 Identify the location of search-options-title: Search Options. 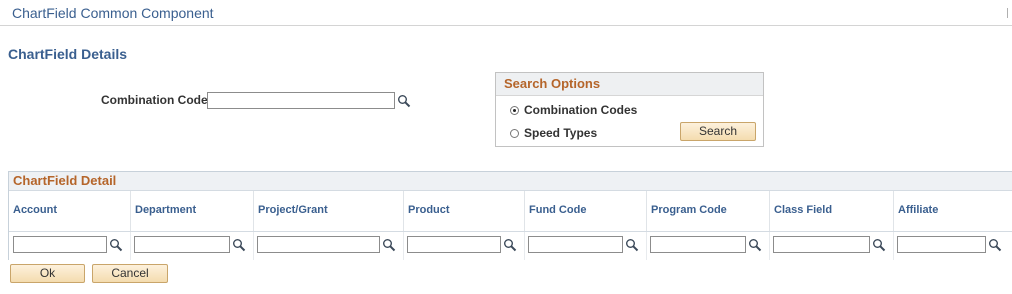
(629, 84).